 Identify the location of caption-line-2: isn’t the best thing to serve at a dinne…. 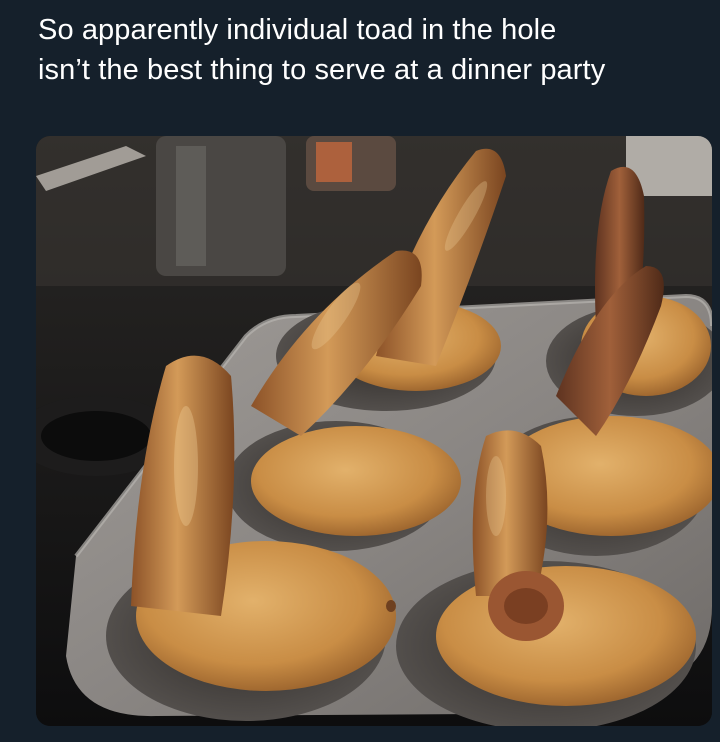
(322, 70).